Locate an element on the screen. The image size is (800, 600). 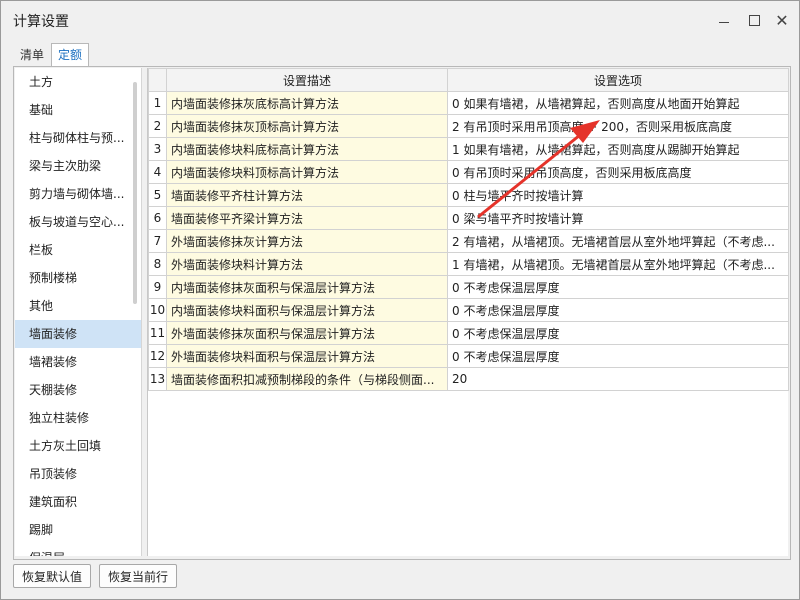
setting-description: 外墙面装修抹灰面积与保温层计算方法 is located at coordinates (307, 333).